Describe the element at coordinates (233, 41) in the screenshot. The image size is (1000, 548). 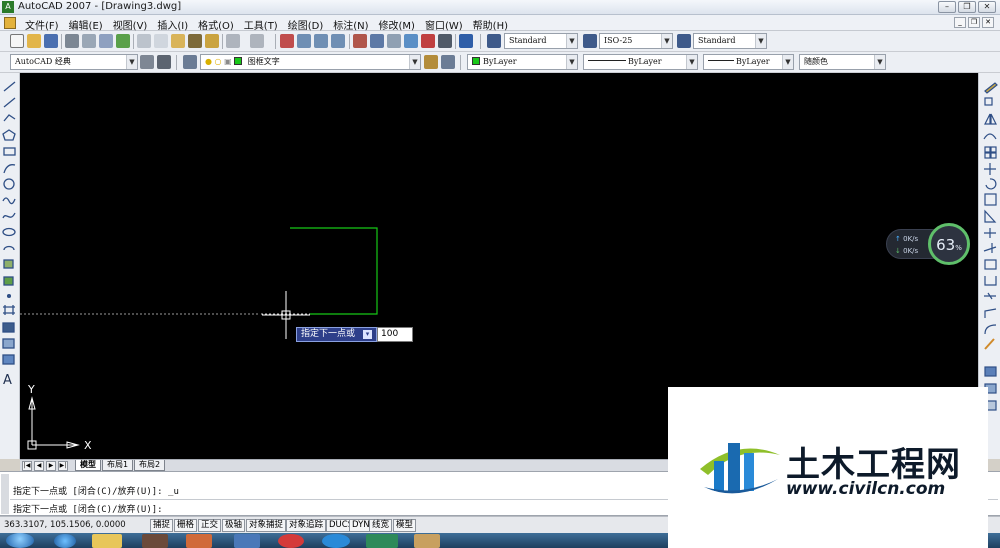
I see `undo-icon` at that location.